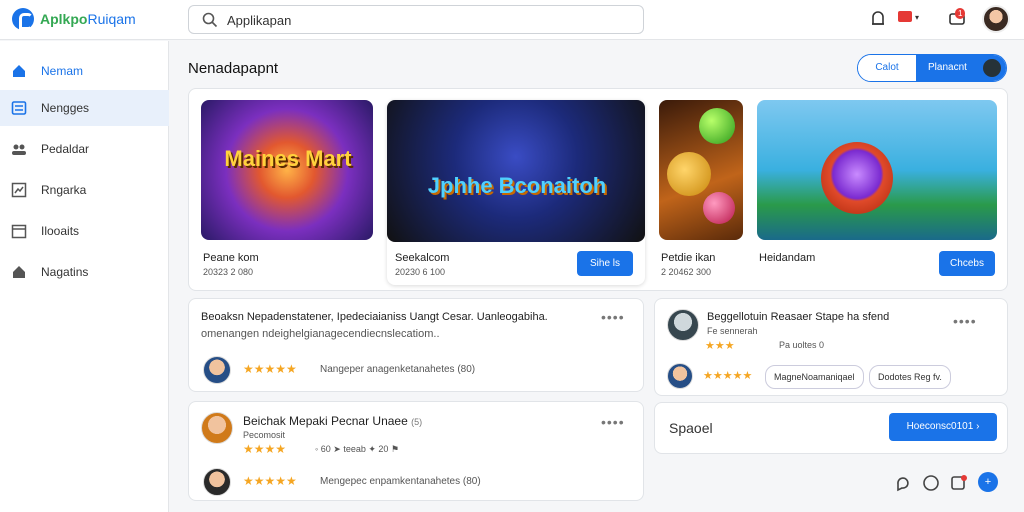 This screenshot has width=1024, height=512. What do you see at coordinates (84, 231) in the screenshot?
I see `sidebar-item-calendar: Ilooaits` at bounding box center [84, 231].